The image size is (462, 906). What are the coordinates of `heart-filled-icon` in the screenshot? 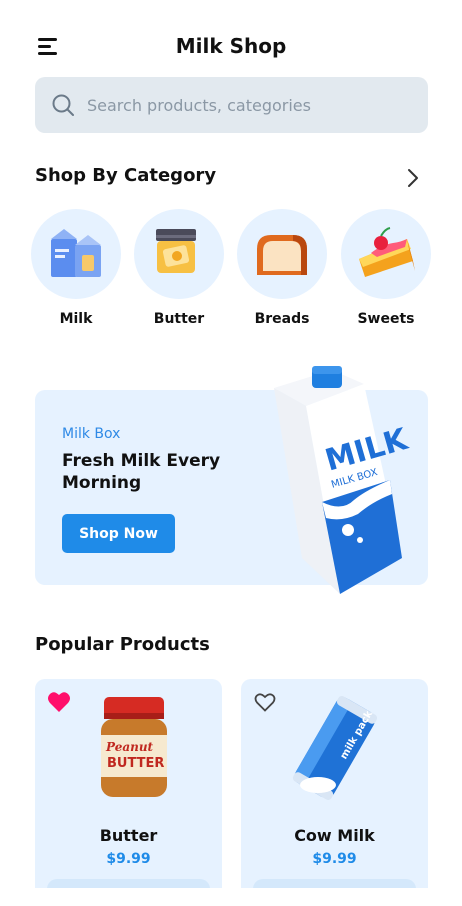 It's located at (59, 702).